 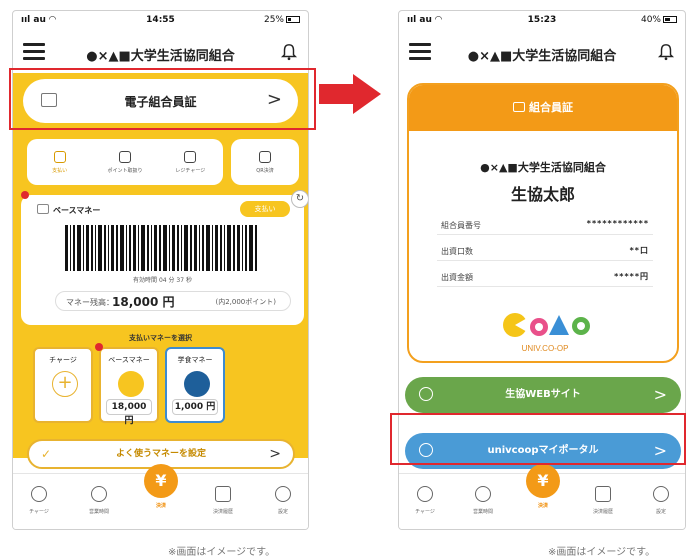 What do you see at coordinates (129, 412) in the screenshot?
I see `money-option-value: 18,000 円` at bounding box center [129, 412].